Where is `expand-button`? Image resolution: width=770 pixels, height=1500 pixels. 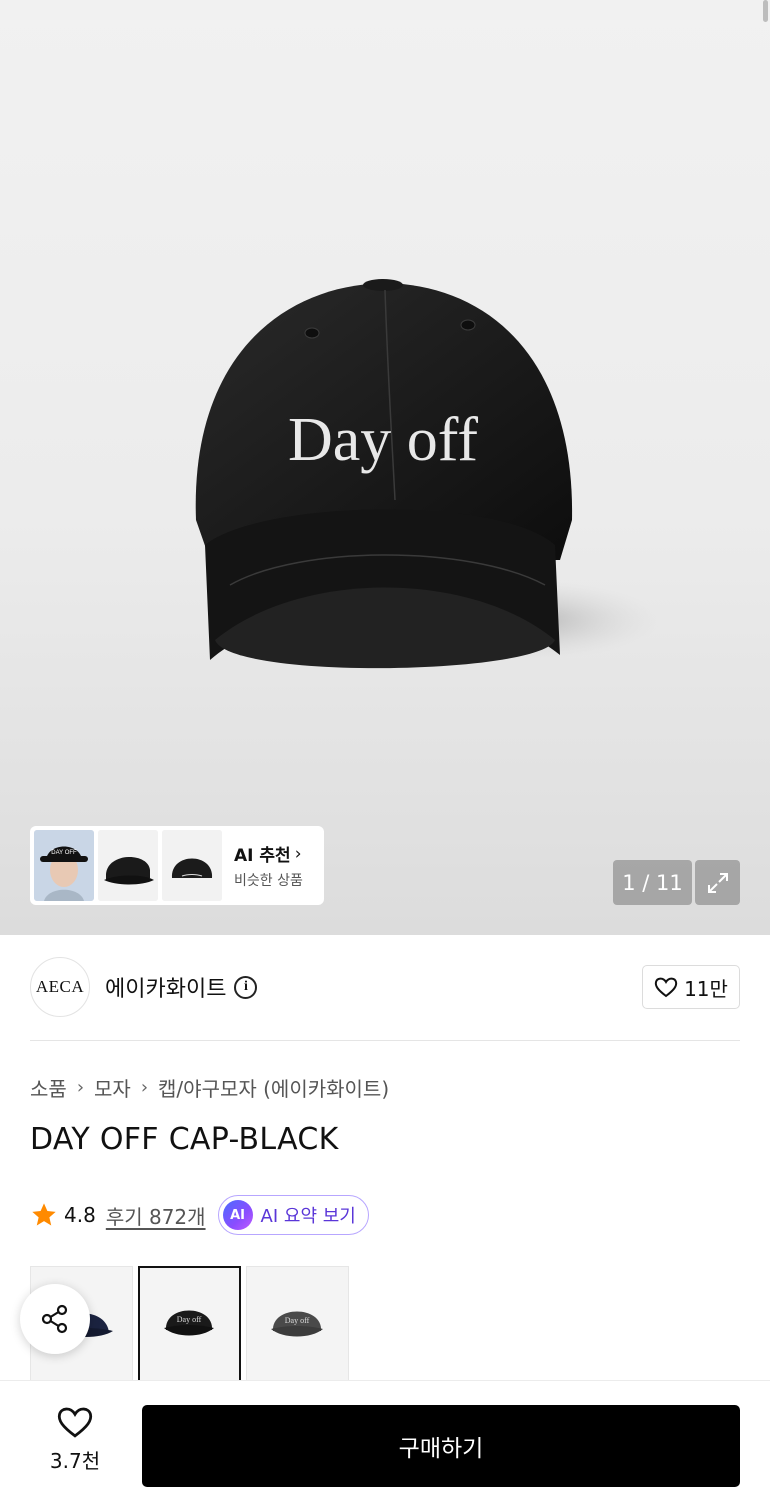 expand-button is located at coordinates (717, 882).